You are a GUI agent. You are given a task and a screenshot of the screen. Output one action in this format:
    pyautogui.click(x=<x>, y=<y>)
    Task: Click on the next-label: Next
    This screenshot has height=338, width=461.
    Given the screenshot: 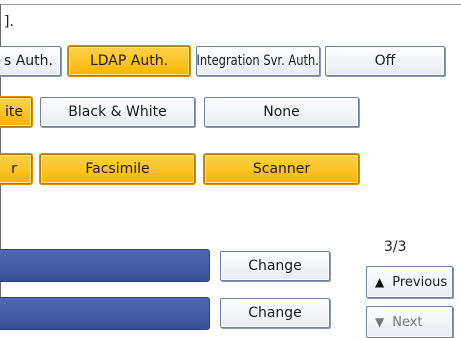 What is the action you would take?
    pyautogui.click(x=407, y=322)
    